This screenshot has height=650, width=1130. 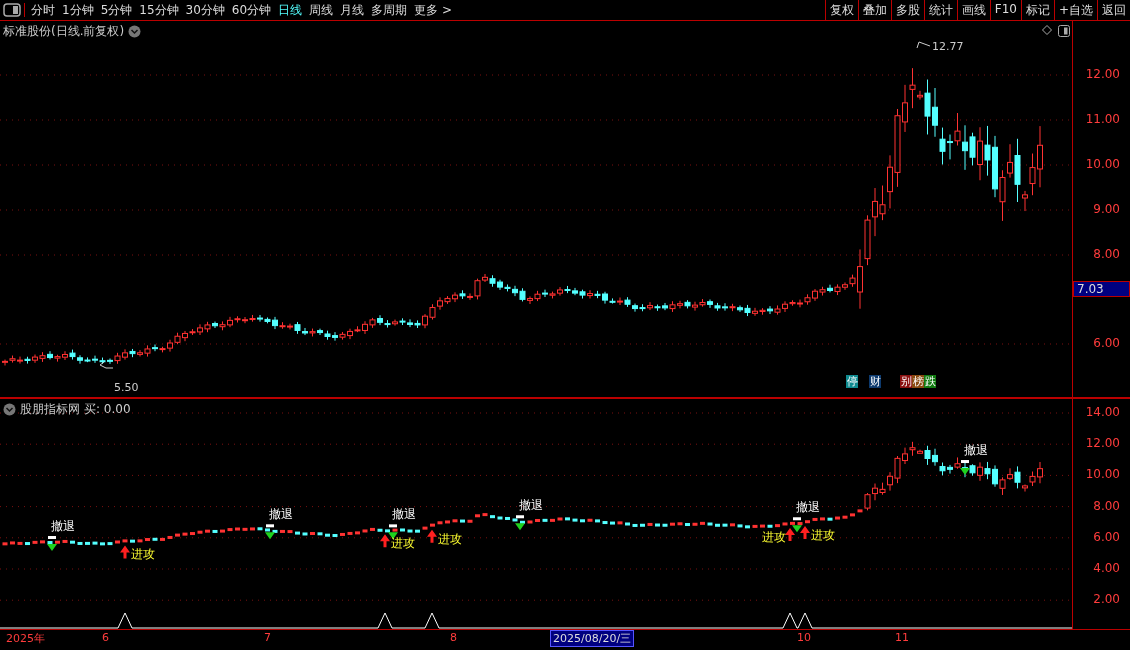 What do you see at coordinates (948, 46) in the screenshot?
I see `high-price-label: 12.77` at bounding box center [948, 46].